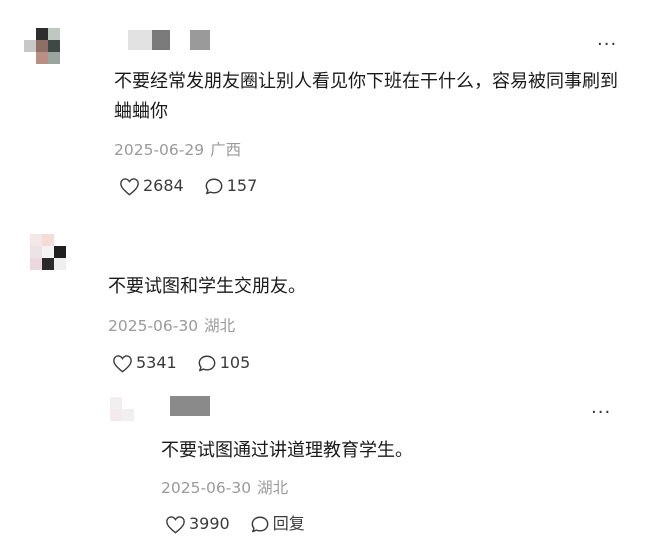 The image size is (653, 553). What do you see at coordinates (188, 186) in the screenshot?
I see `comment-actions: 2684 157` at bounding box center [188, 186].